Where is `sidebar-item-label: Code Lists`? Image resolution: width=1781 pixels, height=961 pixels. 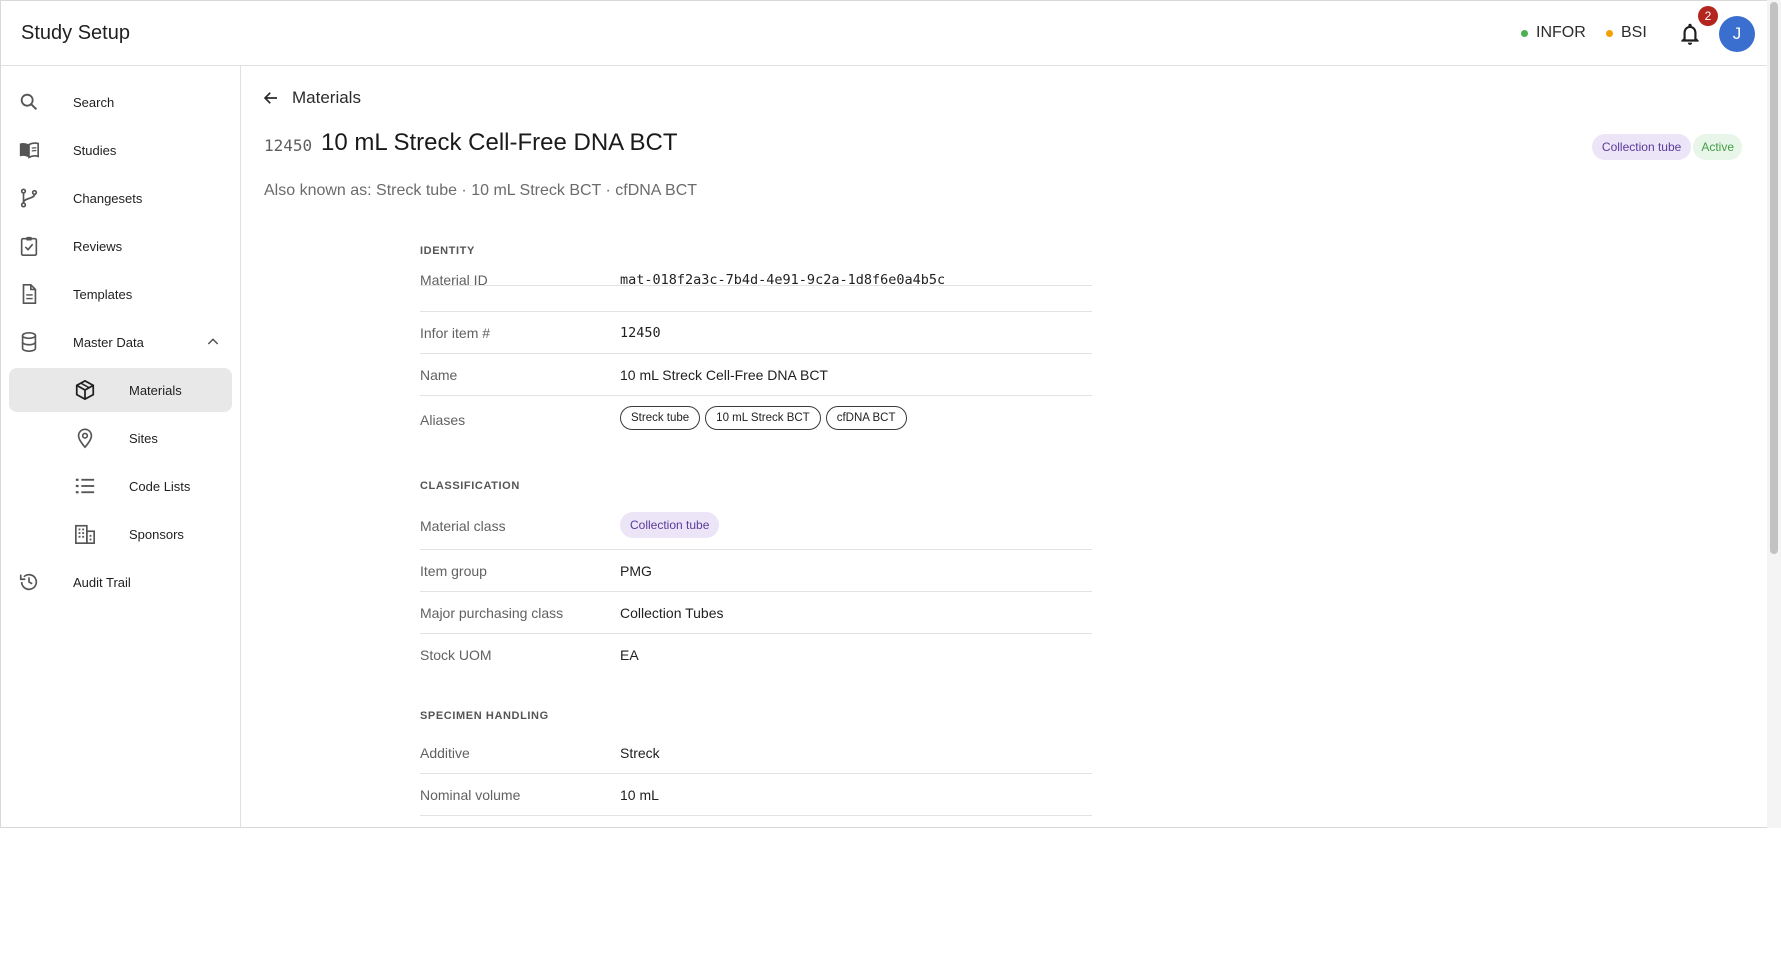
sidebar-item-label: Code Lists is located at coordinates (160, 486).